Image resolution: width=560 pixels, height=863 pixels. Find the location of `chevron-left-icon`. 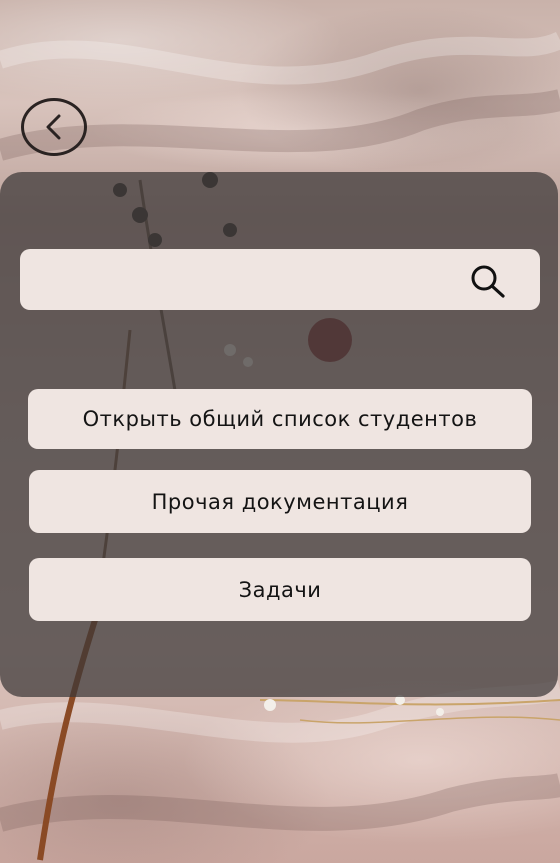

chevron-left-icon is located at coordinates (53, 127).